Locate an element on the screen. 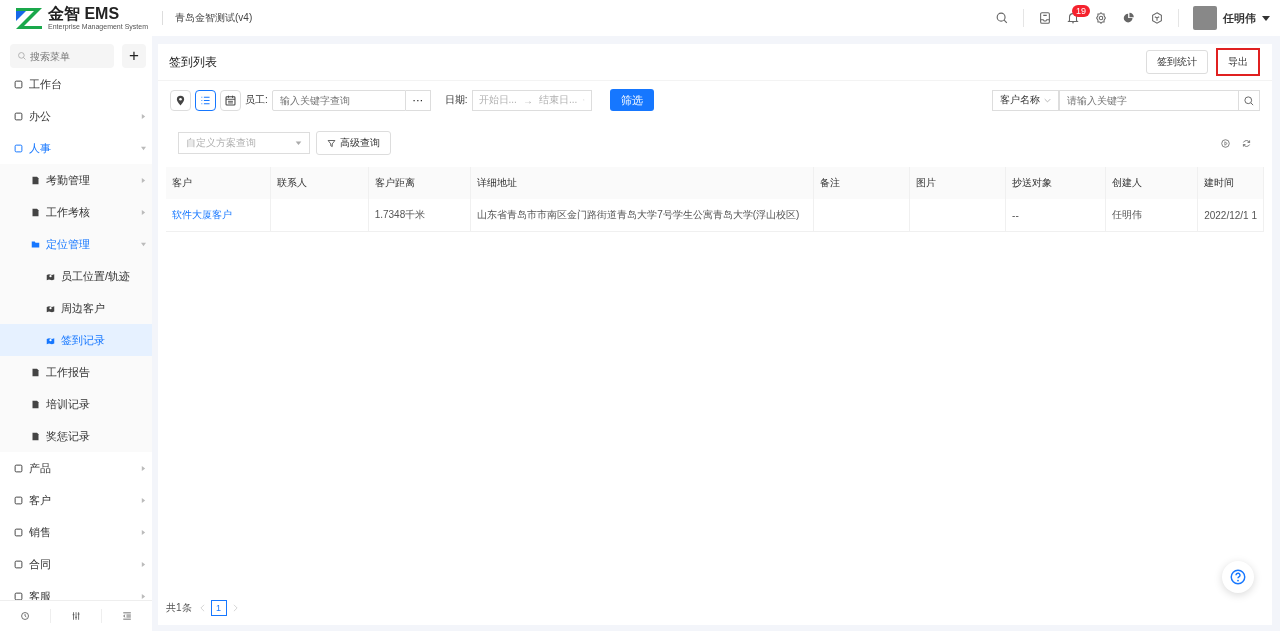  sidebar-item: 人事 is located at coordinates (76, 148).